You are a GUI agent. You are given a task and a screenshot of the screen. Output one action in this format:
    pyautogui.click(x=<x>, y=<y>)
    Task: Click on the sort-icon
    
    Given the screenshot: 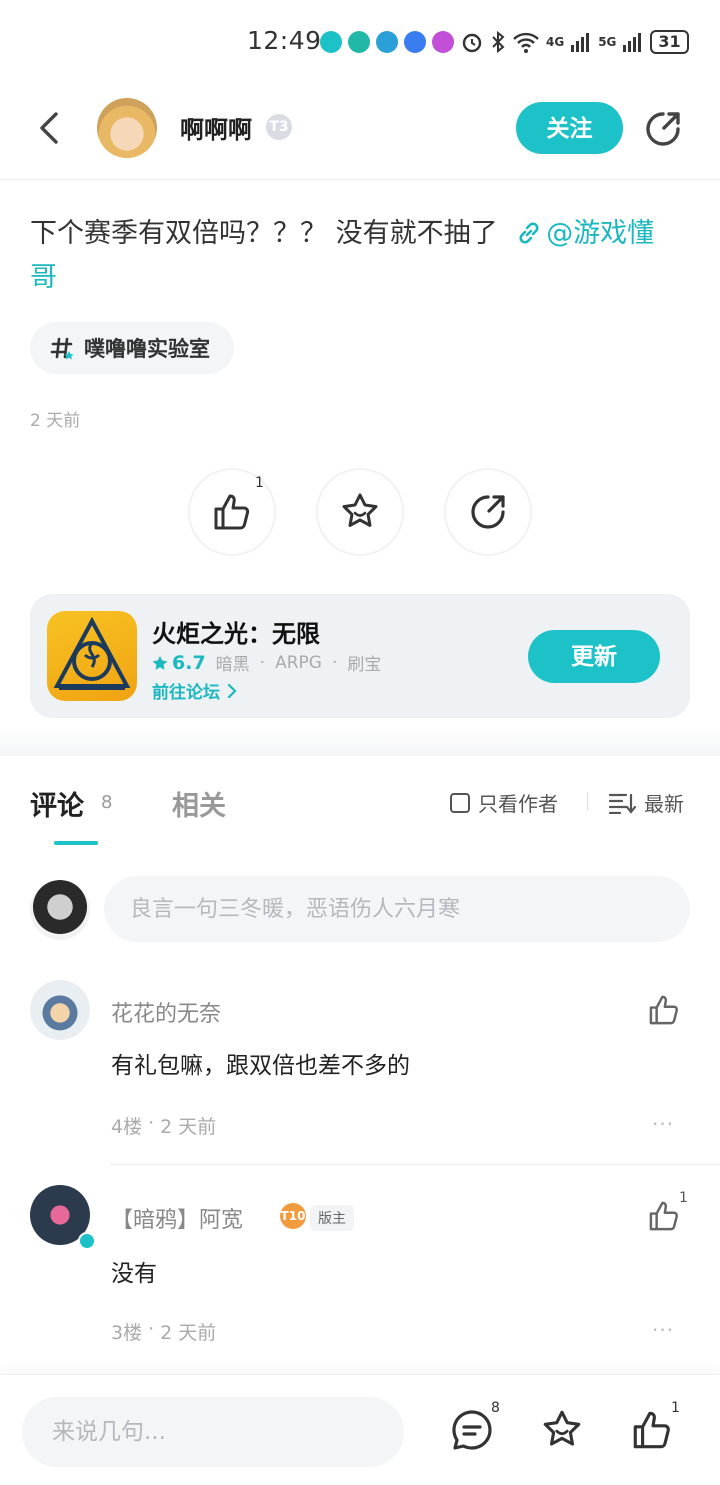 What is the action you would take?
    pyautogui.click(x=622, y=803)
    